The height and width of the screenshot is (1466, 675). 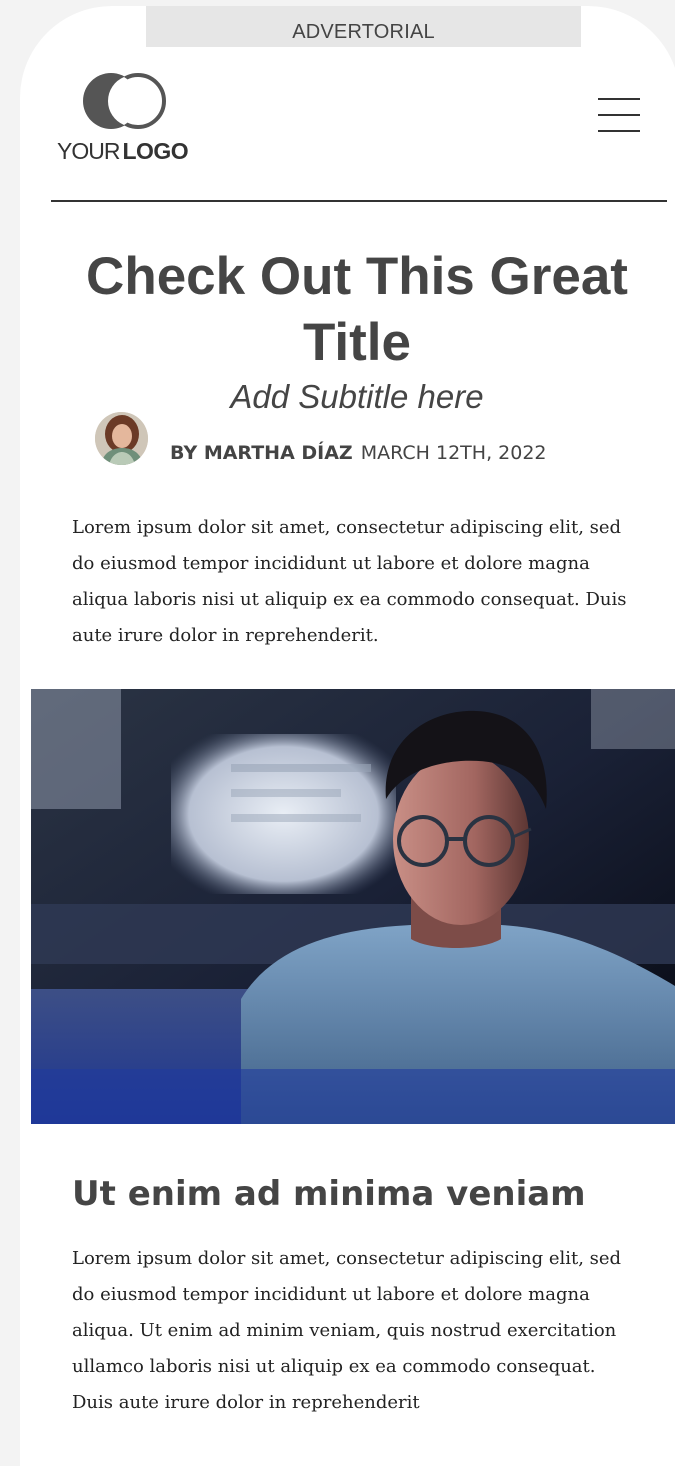 I want to click on menu-line-middle, so click(x=619, y=115).